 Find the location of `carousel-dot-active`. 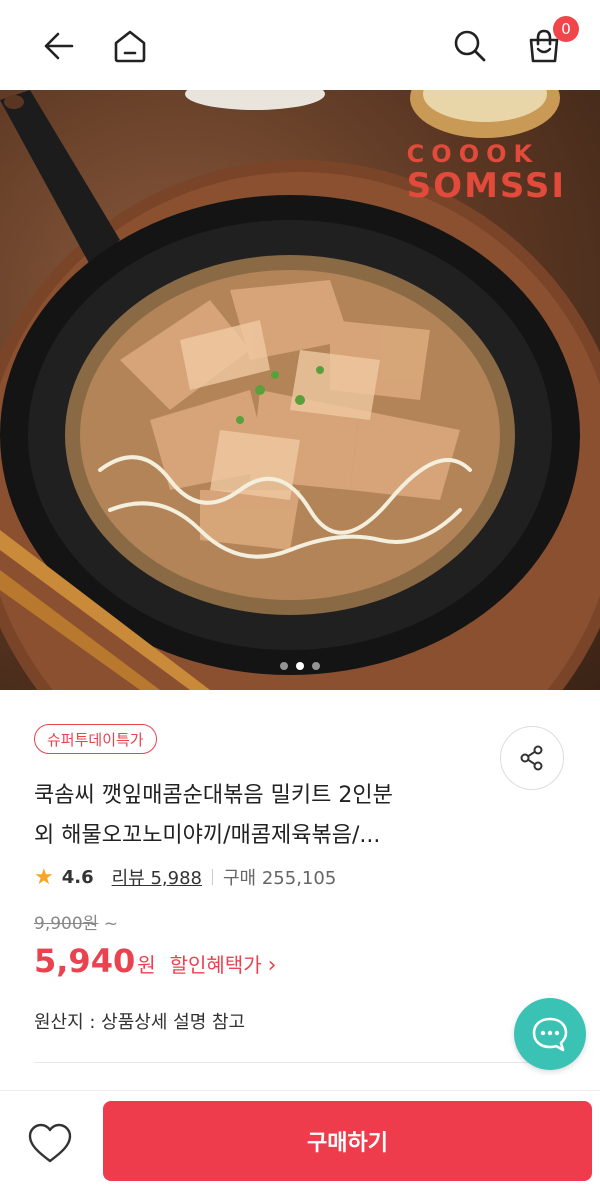

carousel-dot-active is located at coordinates (300, 666).